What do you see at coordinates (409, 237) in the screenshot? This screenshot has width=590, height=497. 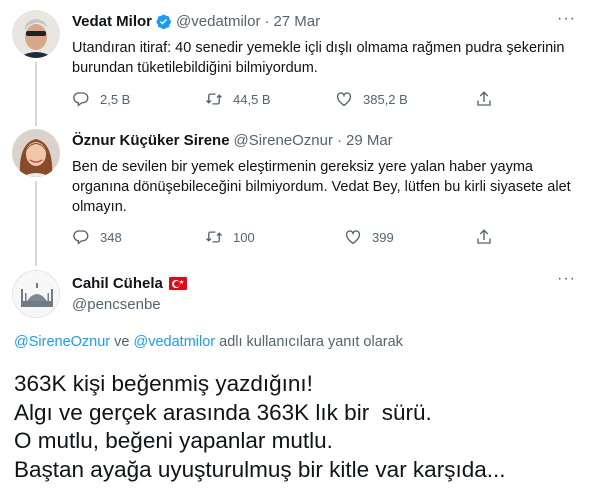 I see `like-button: 399` at bounding box center [409, 237].